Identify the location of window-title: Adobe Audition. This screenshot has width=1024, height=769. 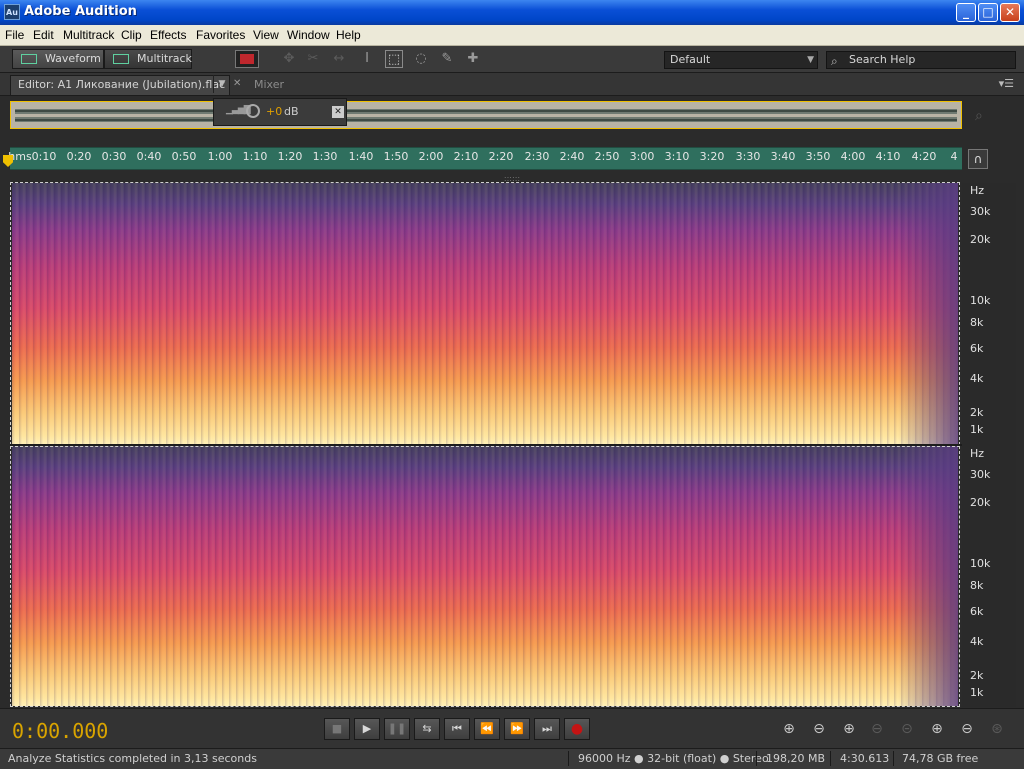
(80, 11).